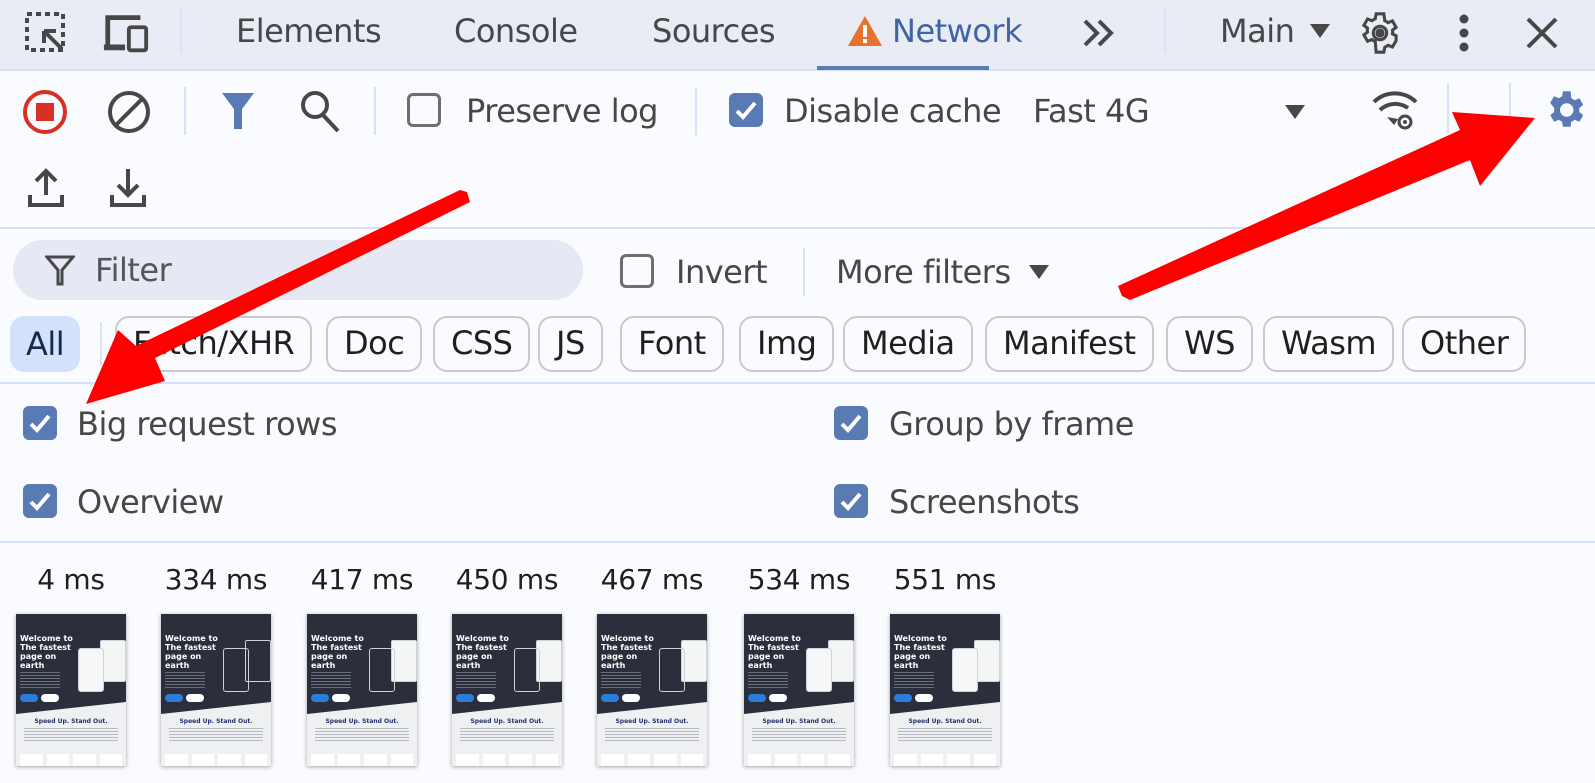 The image size is (1595, 783). Describe the element at coordinates (126, 33) in the screenshot. I see `device-toolbar-icon` at that location.